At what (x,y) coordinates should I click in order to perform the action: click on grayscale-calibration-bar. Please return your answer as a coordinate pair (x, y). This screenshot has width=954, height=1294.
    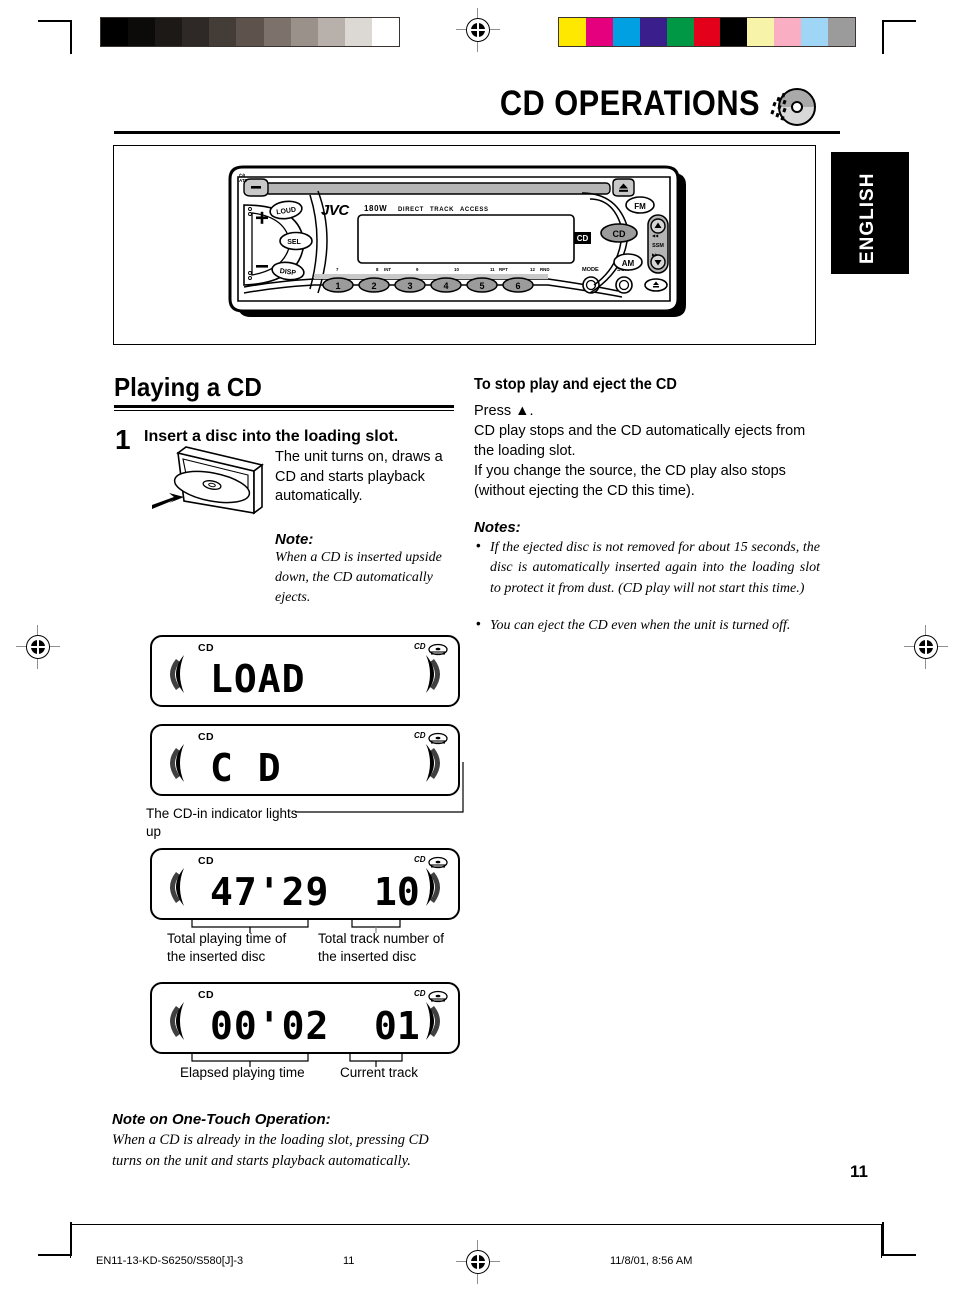
    Looking at the image, I should click on (250, 32).